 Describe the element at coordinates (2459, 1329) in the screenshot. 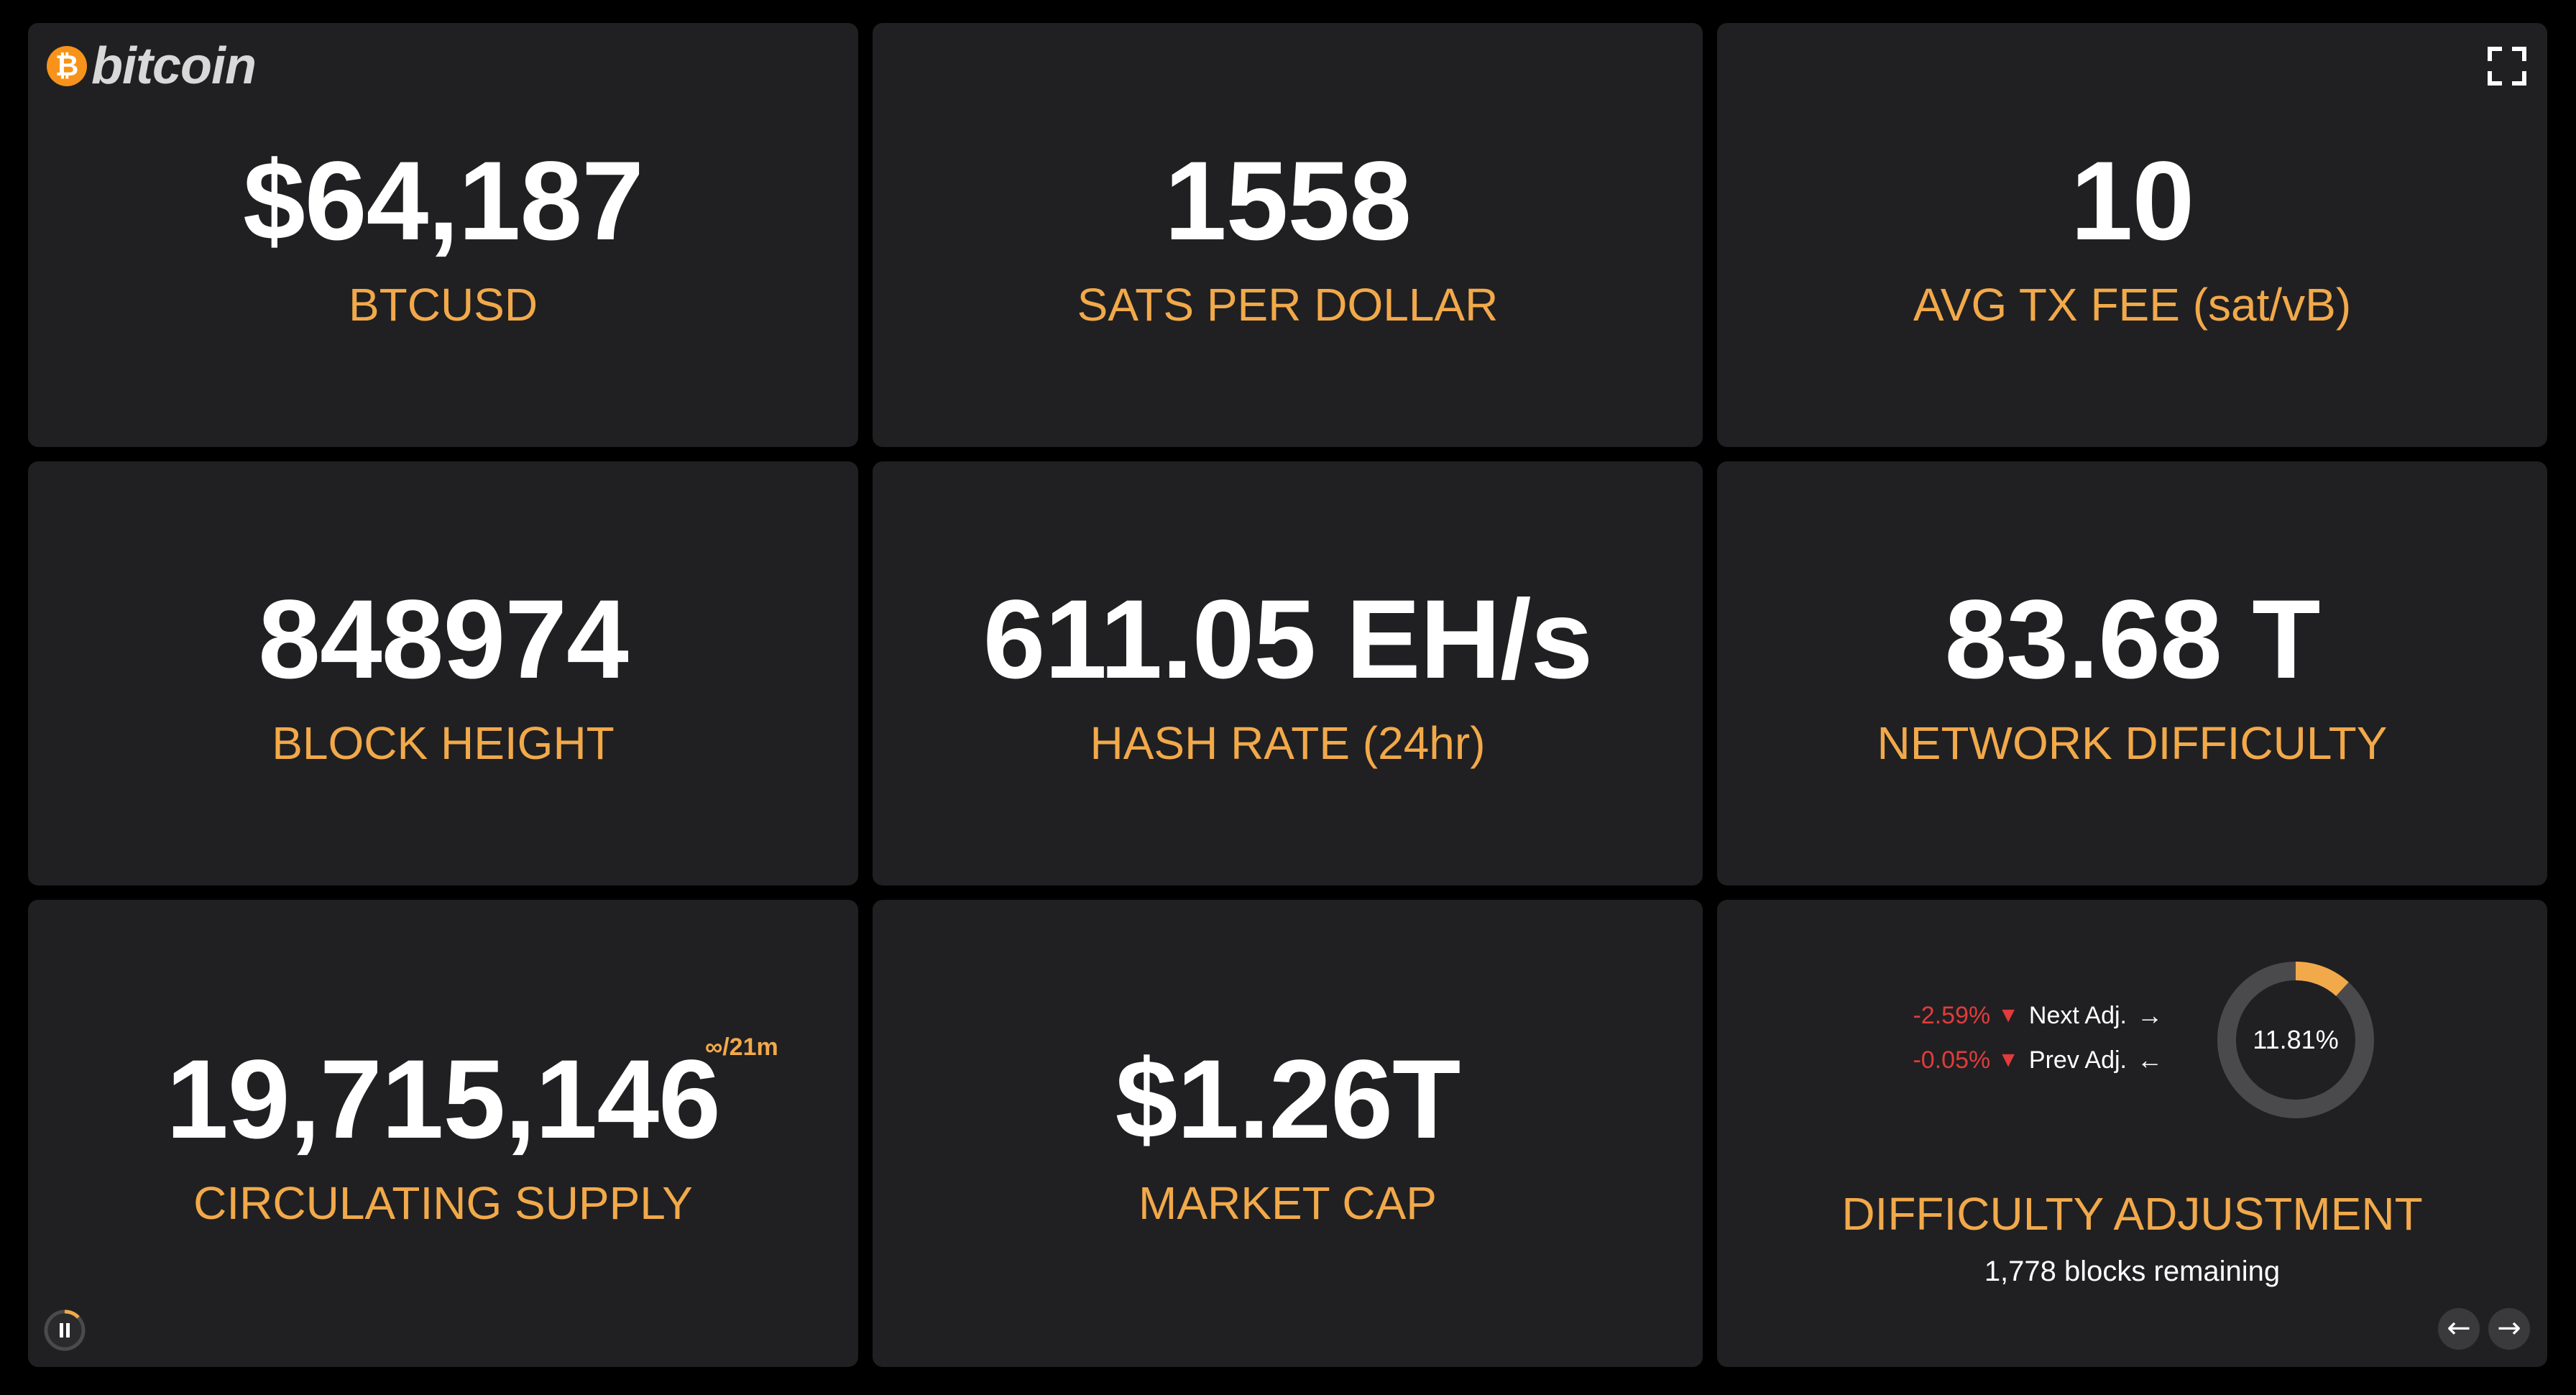

I see `prev-slide-button: ←` at that location.